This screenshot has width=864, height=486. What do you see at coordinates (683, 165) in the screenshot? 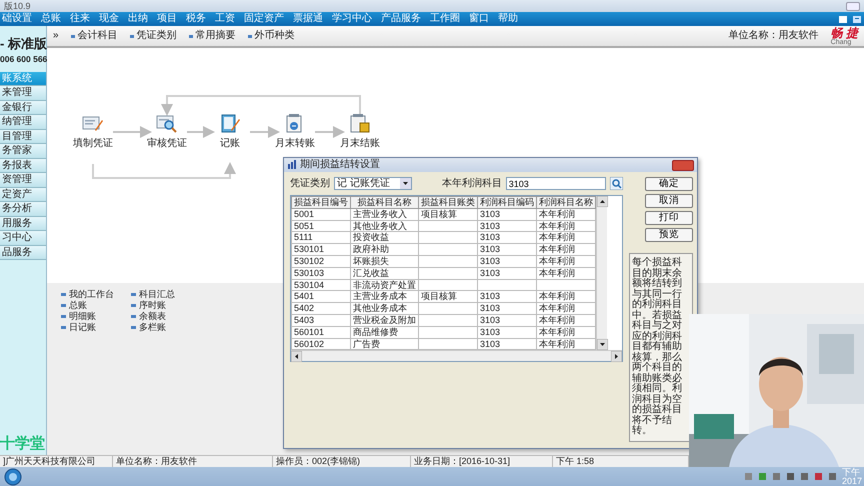
I see `close-button` at bounding box center [683, 165].